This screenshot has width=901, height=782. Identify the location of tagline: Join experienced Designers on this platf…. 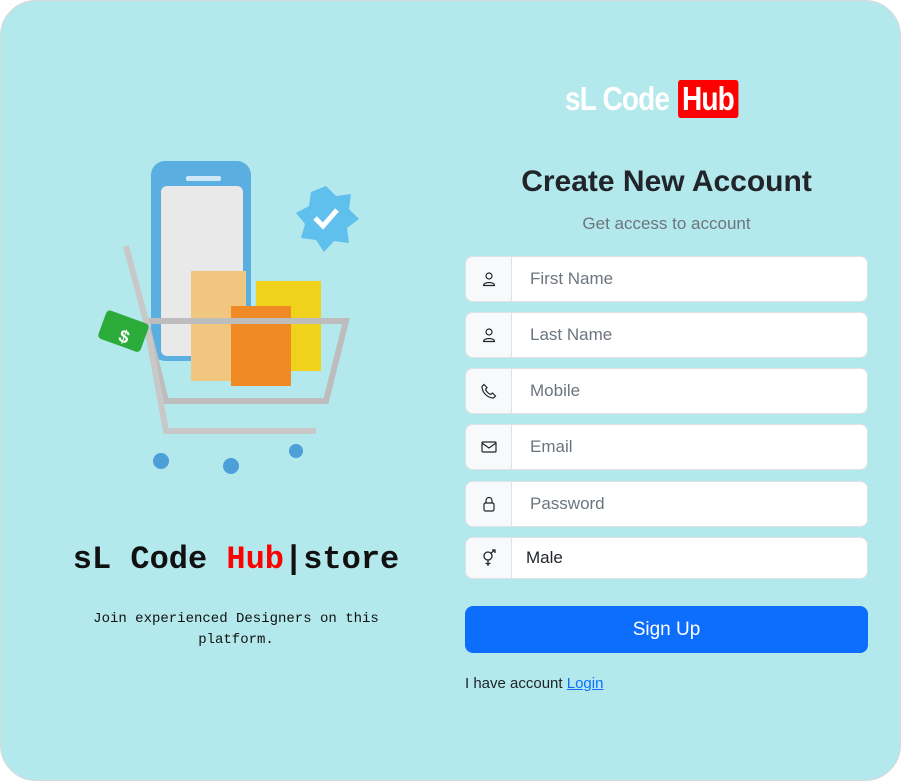
(236, 629).